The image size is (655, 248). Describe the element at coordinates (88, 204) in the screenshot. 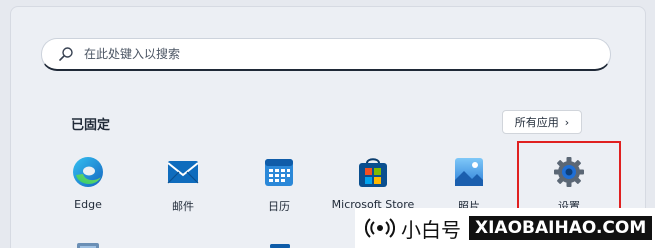

I see `app-label-edge: Edge` at that location.